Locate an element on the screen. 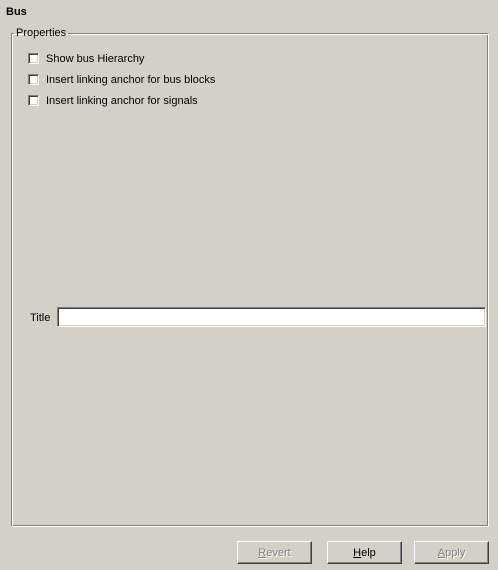 Image resolution: width=498 pixels, height=570 pixels. anchor-bus-blocks-option: Insert linking anchor for bus blocks is located at coordinates (121, 79).